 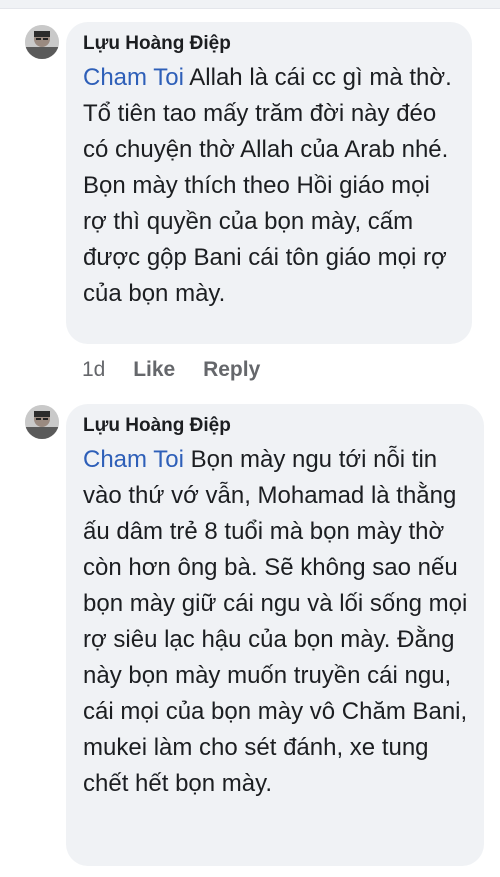 What do you see at coordinates (182, 370) in the screenshot?
I see `comment-actions: 1d Like Reply` at bounding box center [182, 370].